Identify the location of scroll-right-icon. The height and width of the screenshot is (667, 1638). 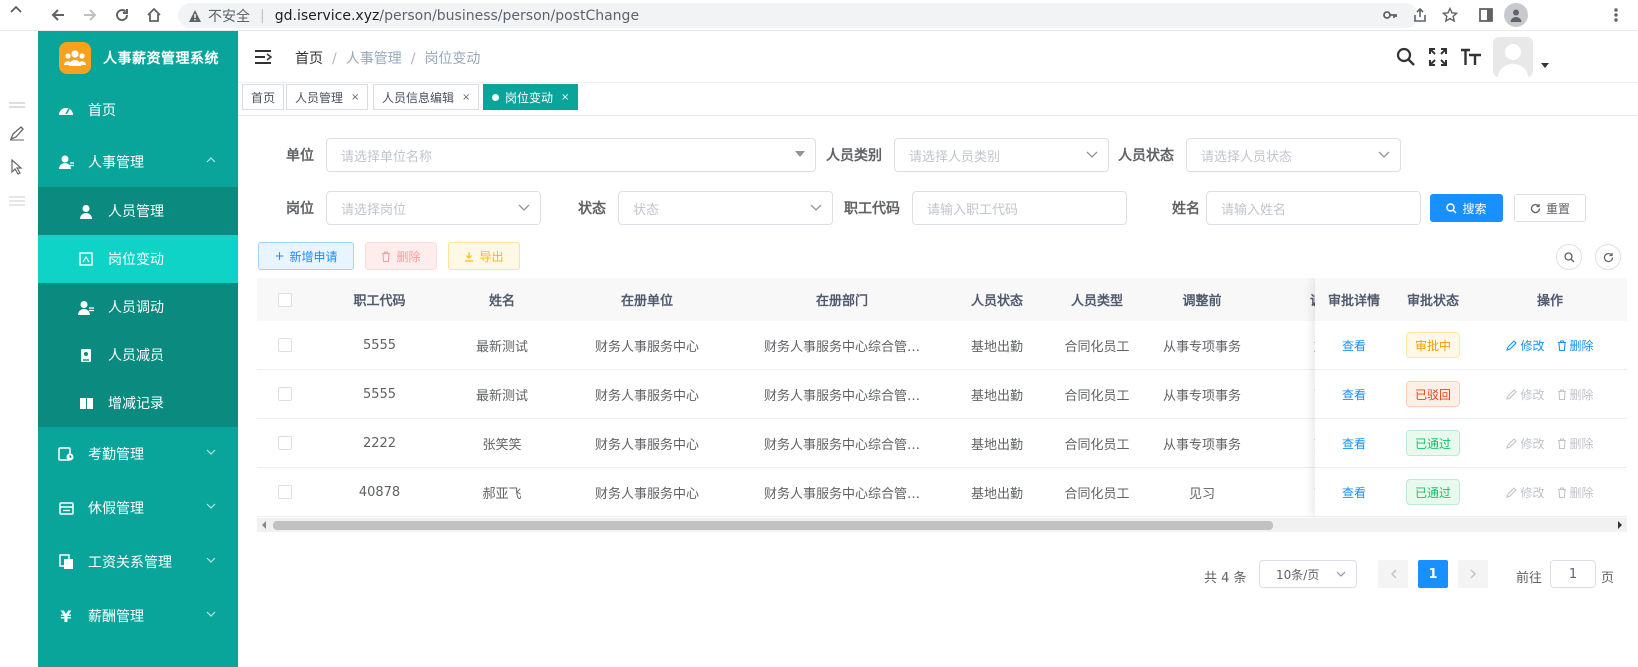
(1620, 525).